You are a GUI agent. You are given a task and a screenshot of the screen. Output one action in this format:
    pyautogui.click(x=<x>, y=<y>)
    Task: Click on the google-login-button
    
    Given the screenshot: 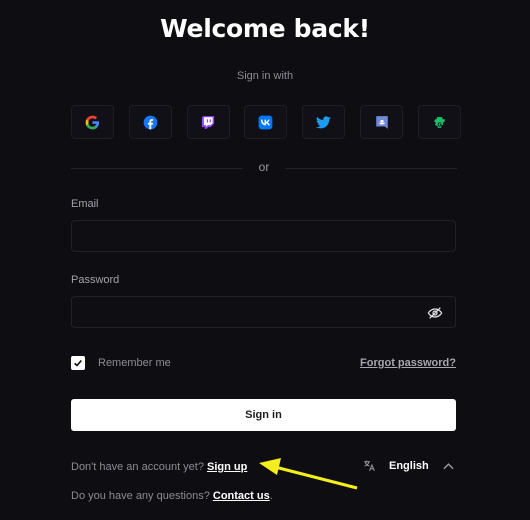 What is the action you would take?
    pyautogui.click(x=92, y=122)
    